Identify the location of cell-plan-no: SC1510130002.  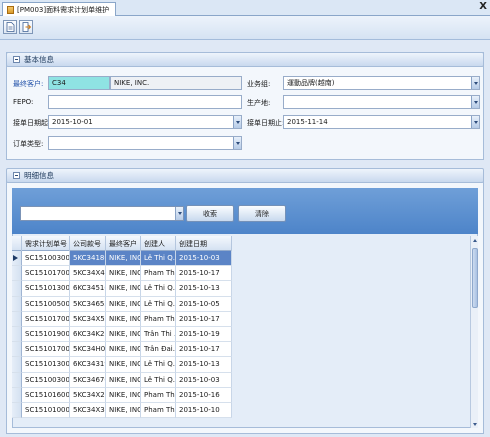
(46, 365).